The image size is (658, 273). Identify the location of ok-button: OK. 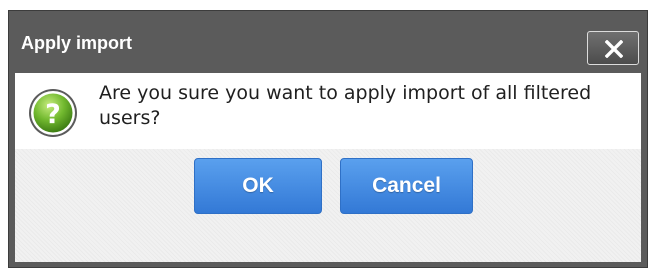
(258, 186).